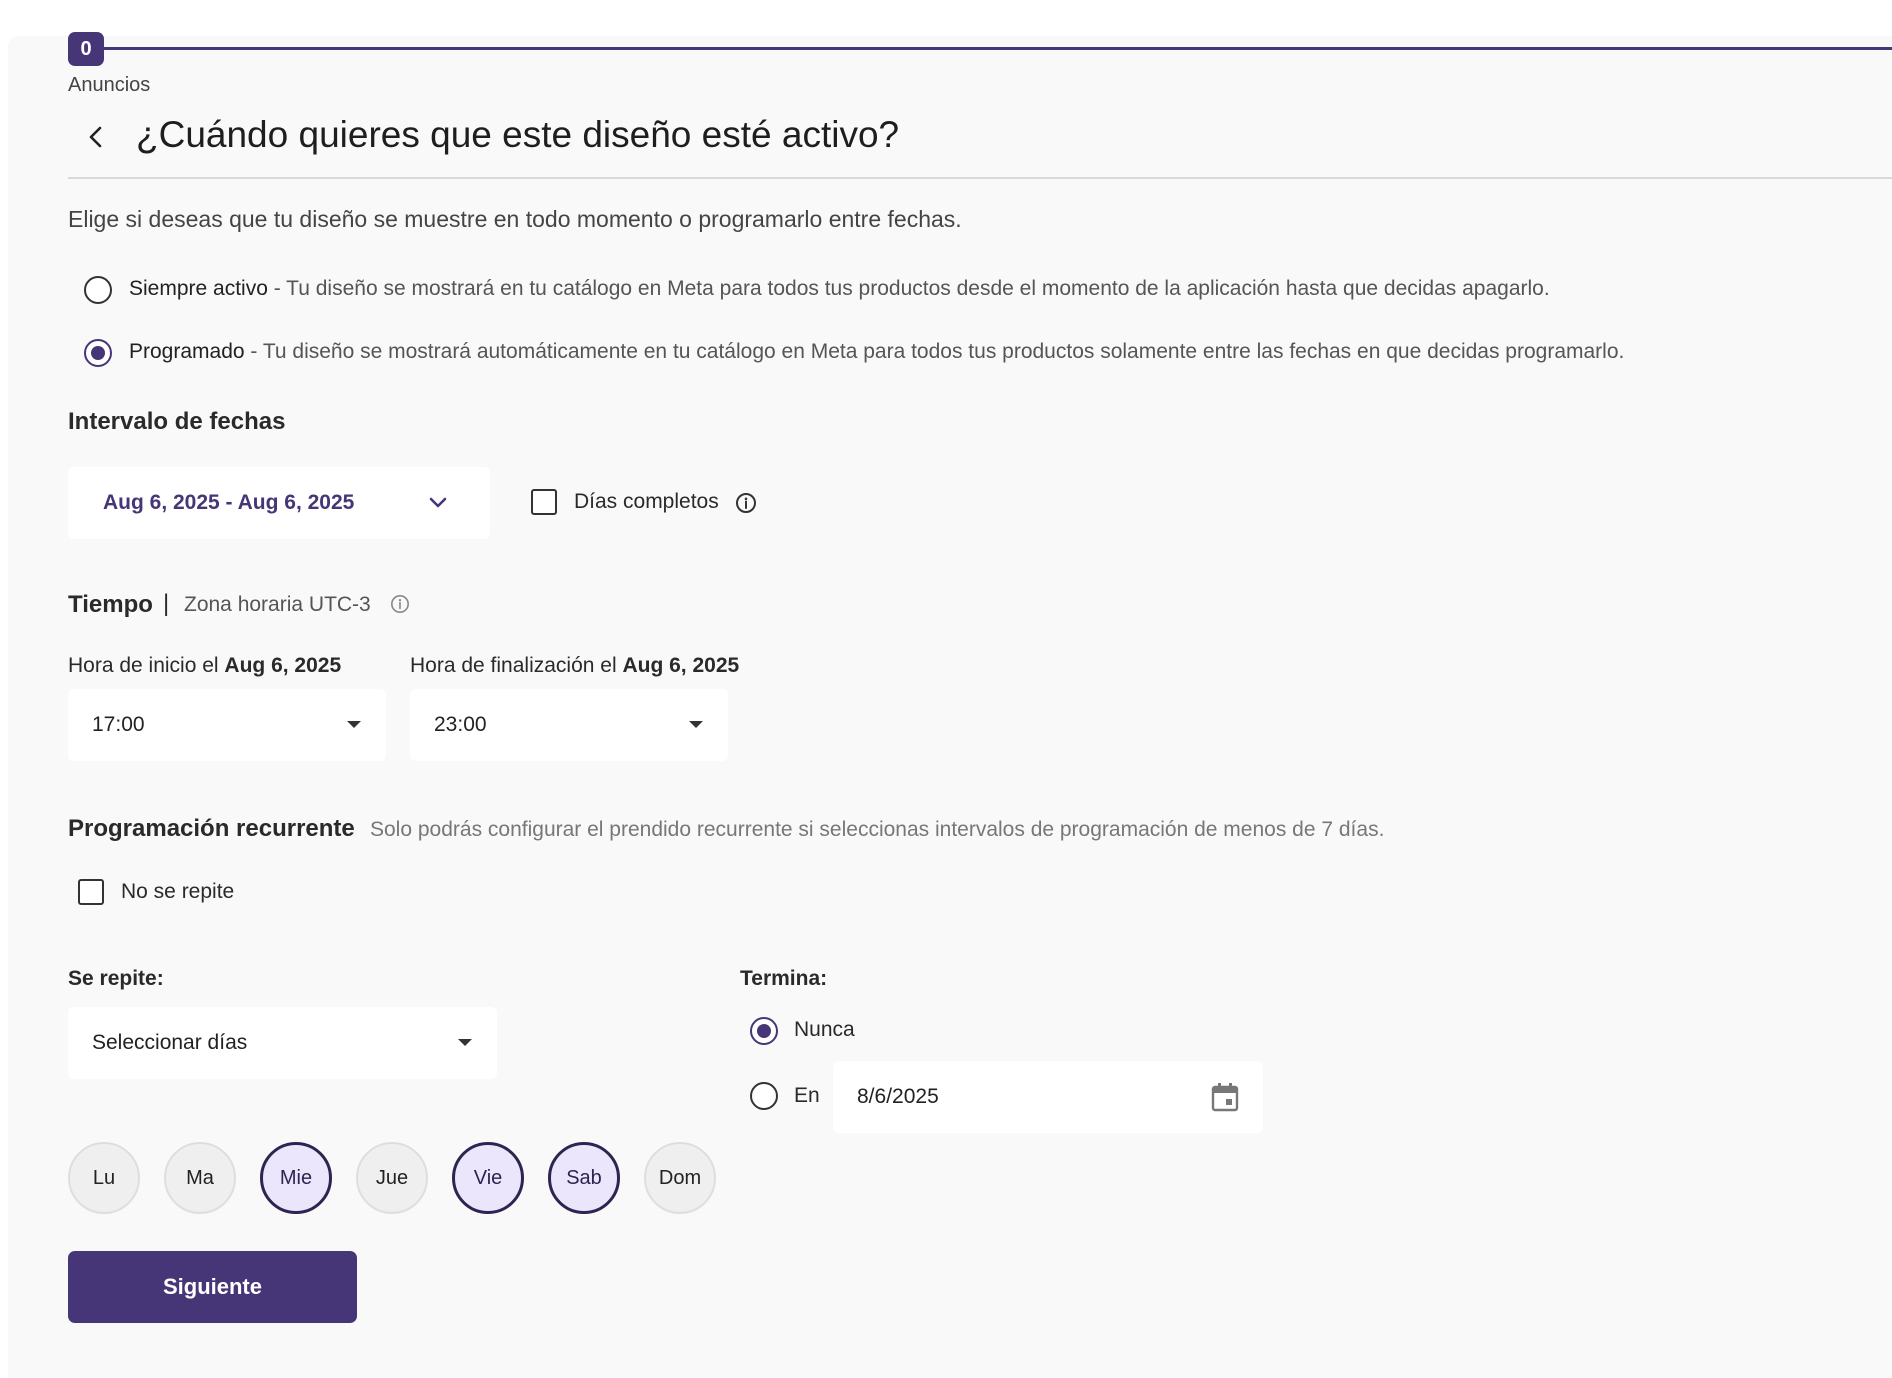 This screenshot has width=1892, height=1378. Describe the element at coordinates (681, 665) in the screenshot. I see `end-time-date: Aug 6, 2025` at that location.